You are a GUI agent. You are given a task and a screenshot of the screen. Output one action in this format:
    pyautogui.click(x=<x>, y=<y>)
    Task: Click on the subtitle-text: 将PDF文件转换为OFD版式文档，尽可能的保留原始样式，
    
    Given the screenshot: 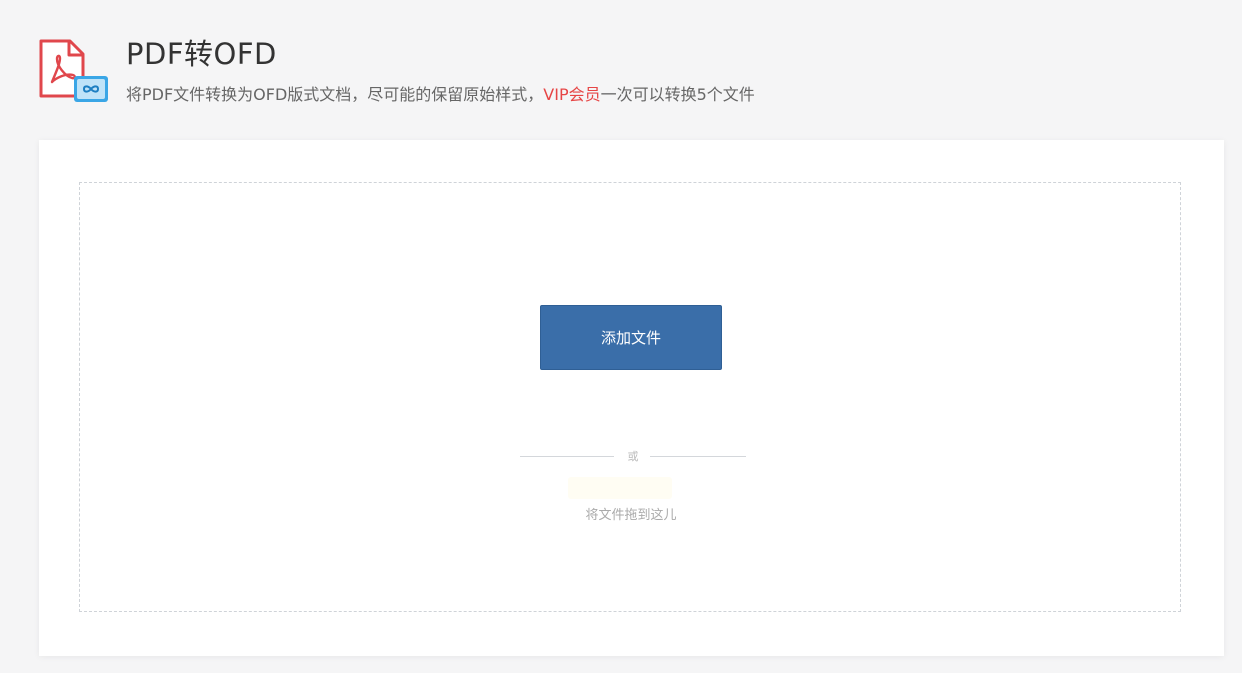 What is the action you would take?
    pyautogui.click(x=335, y=94)
    